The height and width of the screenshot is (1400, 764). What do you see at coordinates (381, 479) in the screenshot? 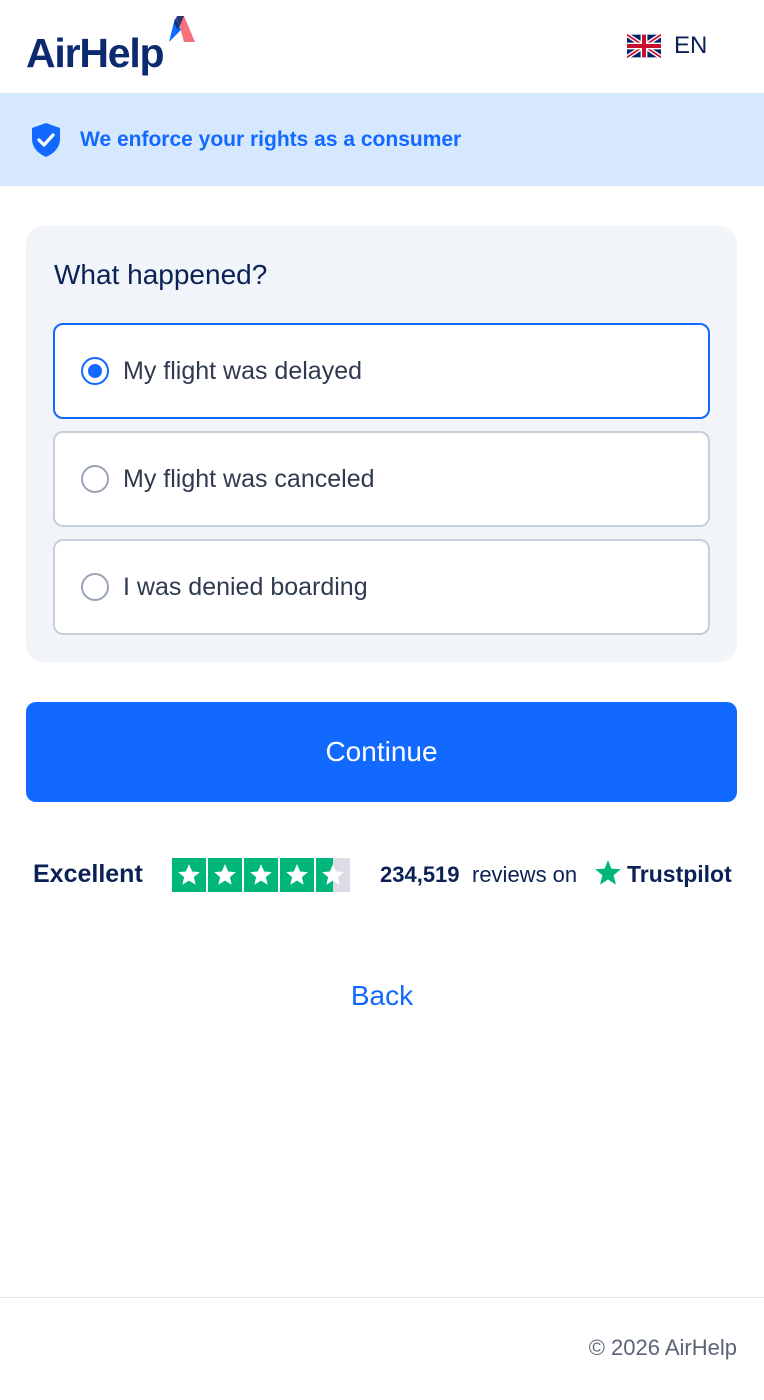
I see `option-flight-canceled: My flight was canceled` at bounding box center [381, 479].